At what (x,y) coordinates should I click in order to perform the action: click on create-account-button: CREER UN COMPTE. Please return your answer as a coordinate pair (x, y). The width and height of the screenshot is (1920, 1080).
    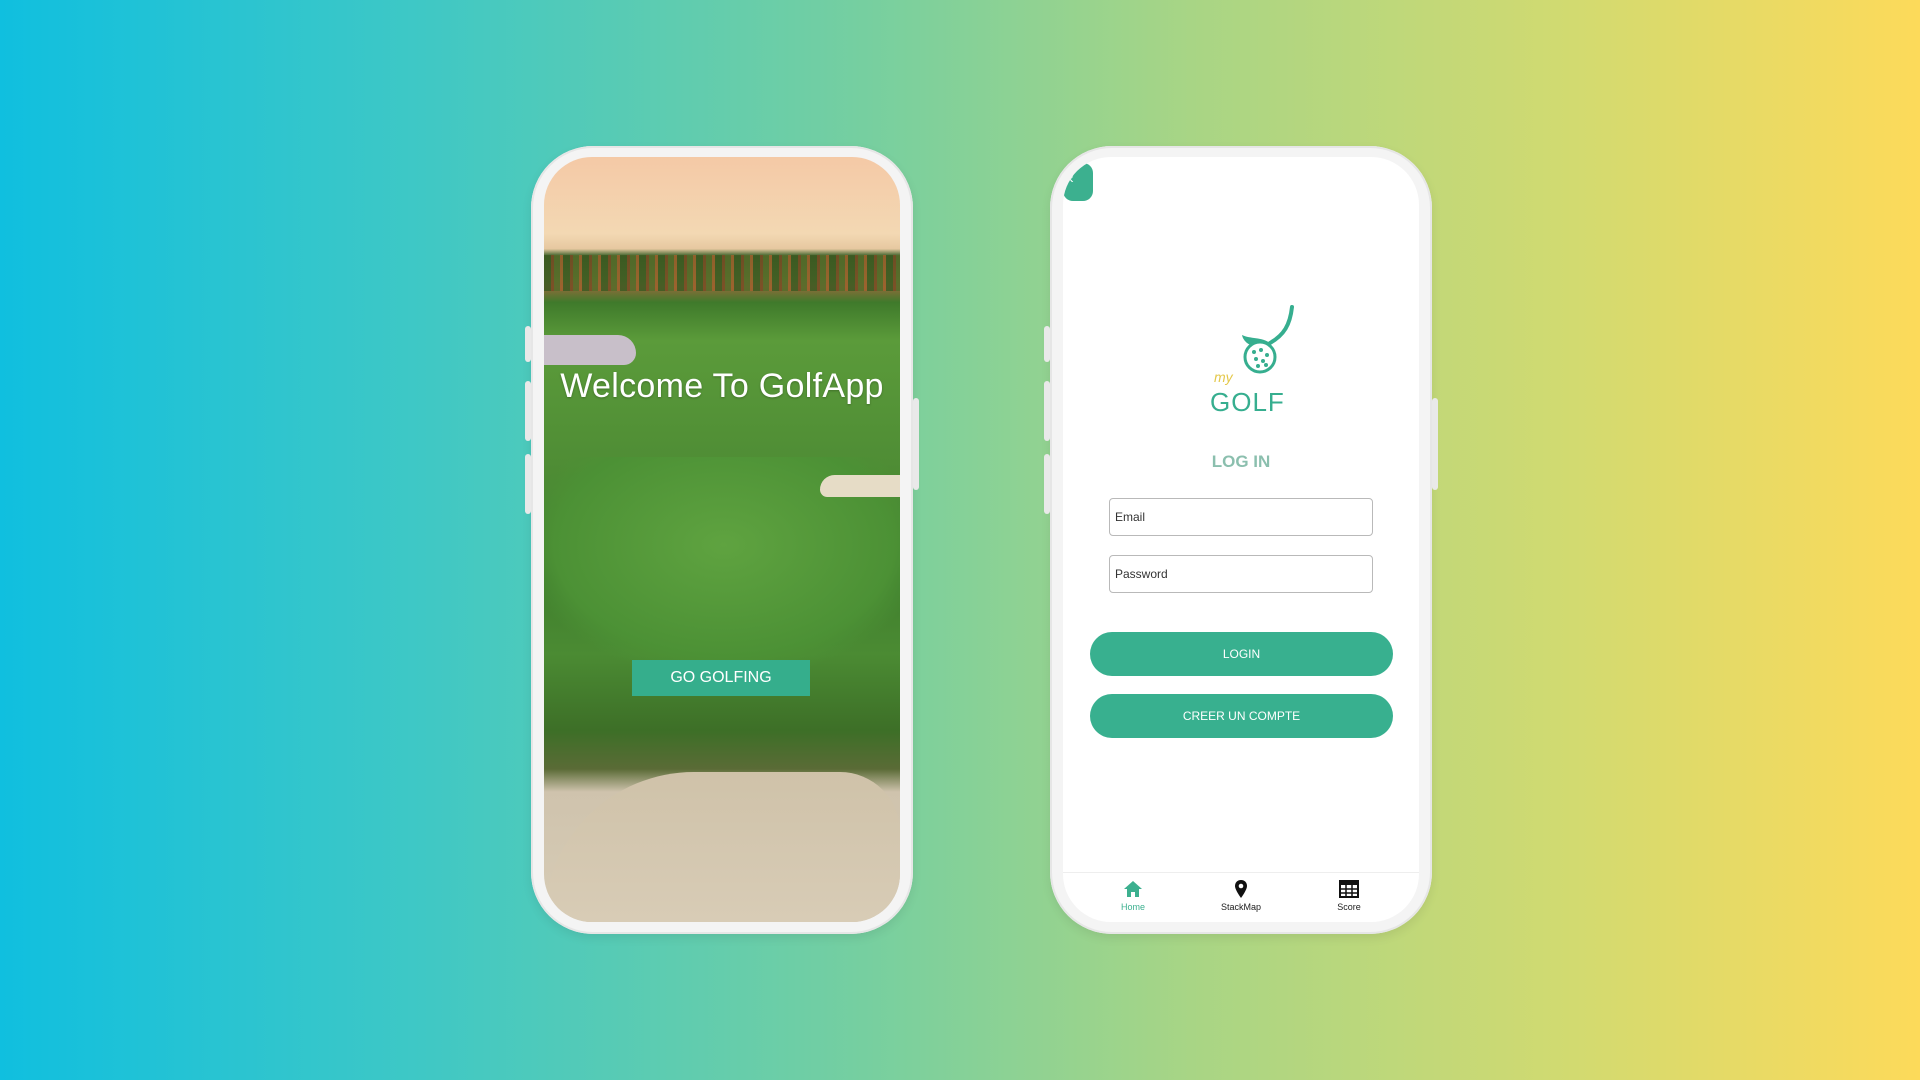
    Looking at the image, I should click on (1241, 716).